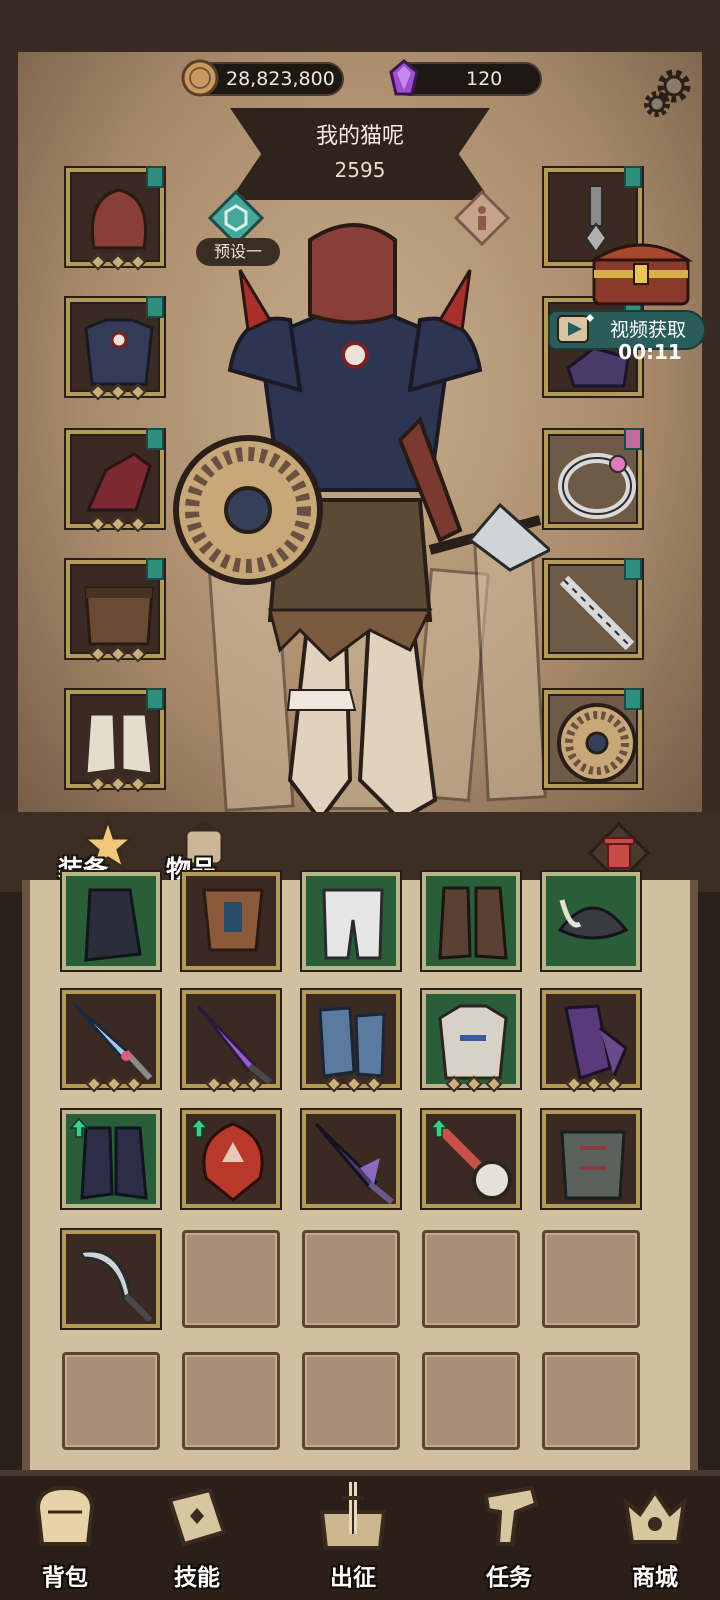  I want to click on treasure-chest-icon, so click(641, 270).